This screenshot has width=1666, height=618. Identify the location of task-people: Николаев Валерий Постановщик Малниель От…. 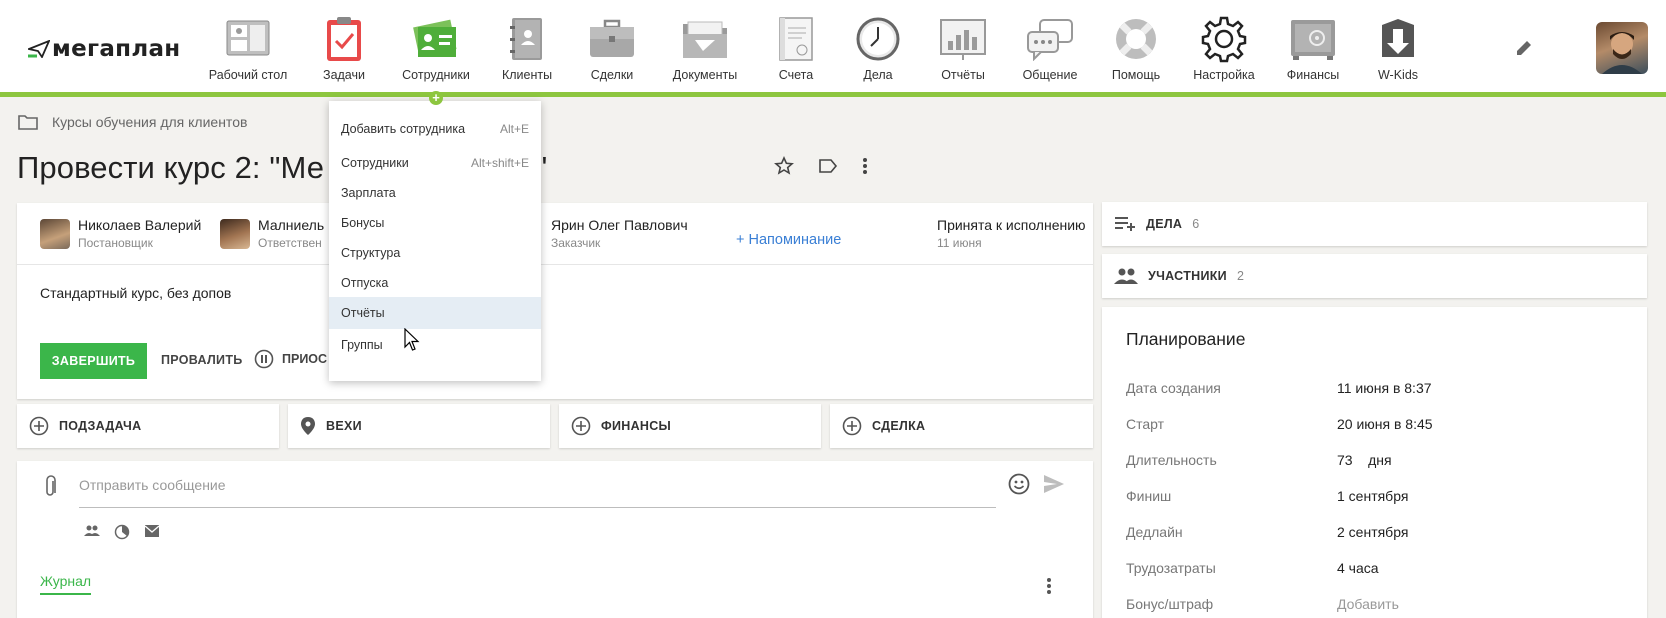
(563, 237).